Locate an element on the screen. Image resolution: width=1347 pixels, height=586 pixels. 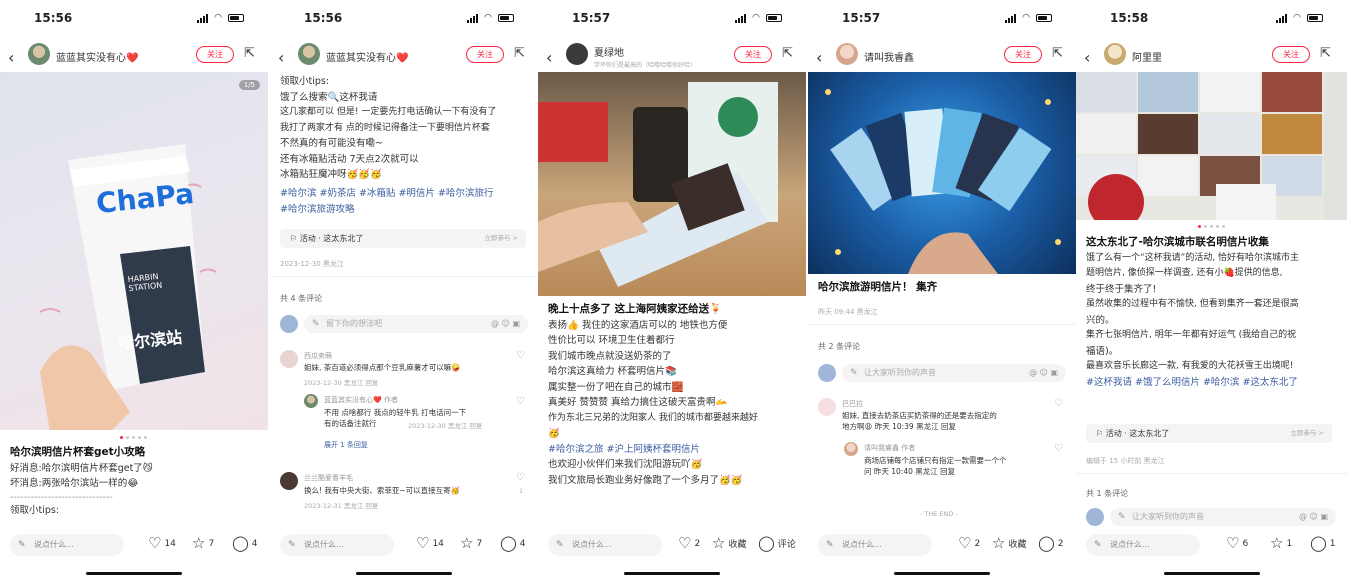
post-body: 哈尔滨旅游明信片！ 集齐 is located at coordinates (877, 288).